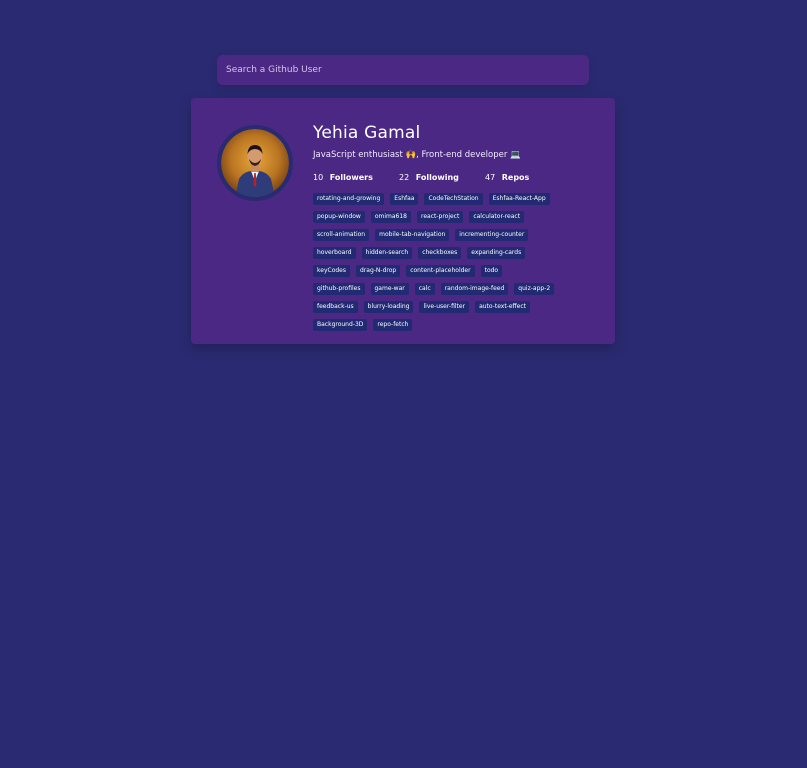 Image resolution: width=807 pixels, height=768 pixels. What do you see at coordinates (490, 177) in the screenshot?
I see `stat-value: 47` at bounding box center [490, 177].